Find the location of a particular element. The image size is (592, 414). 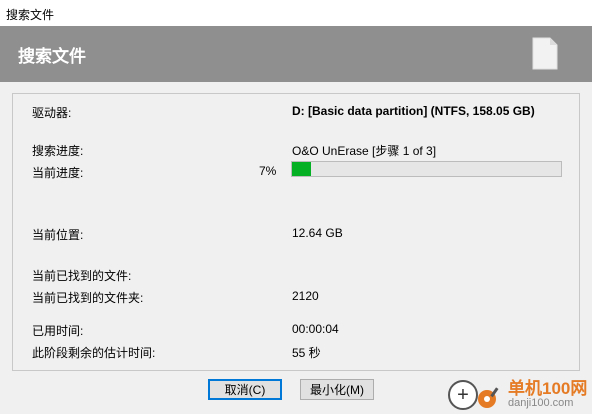

elapsed-time-label: 已用时间: is located at coordinates (58, 331).